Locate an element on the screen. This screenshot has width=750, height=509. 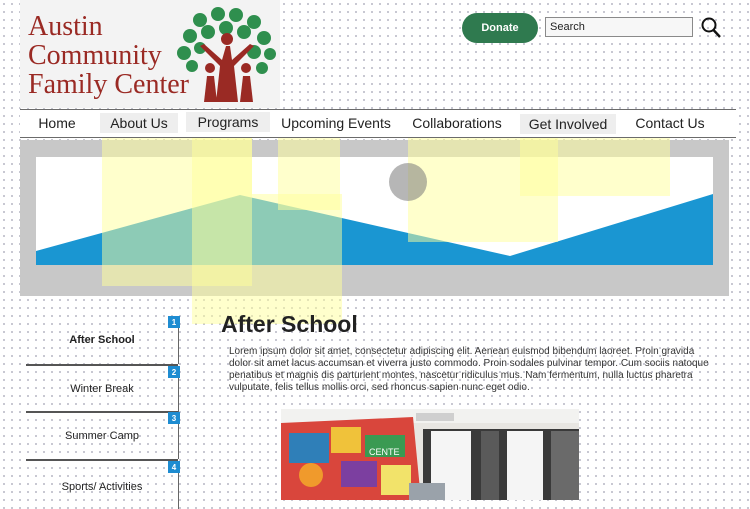
sidebar-item-sports-activities: Sports/ Activities is located at coordinates (102, 485).